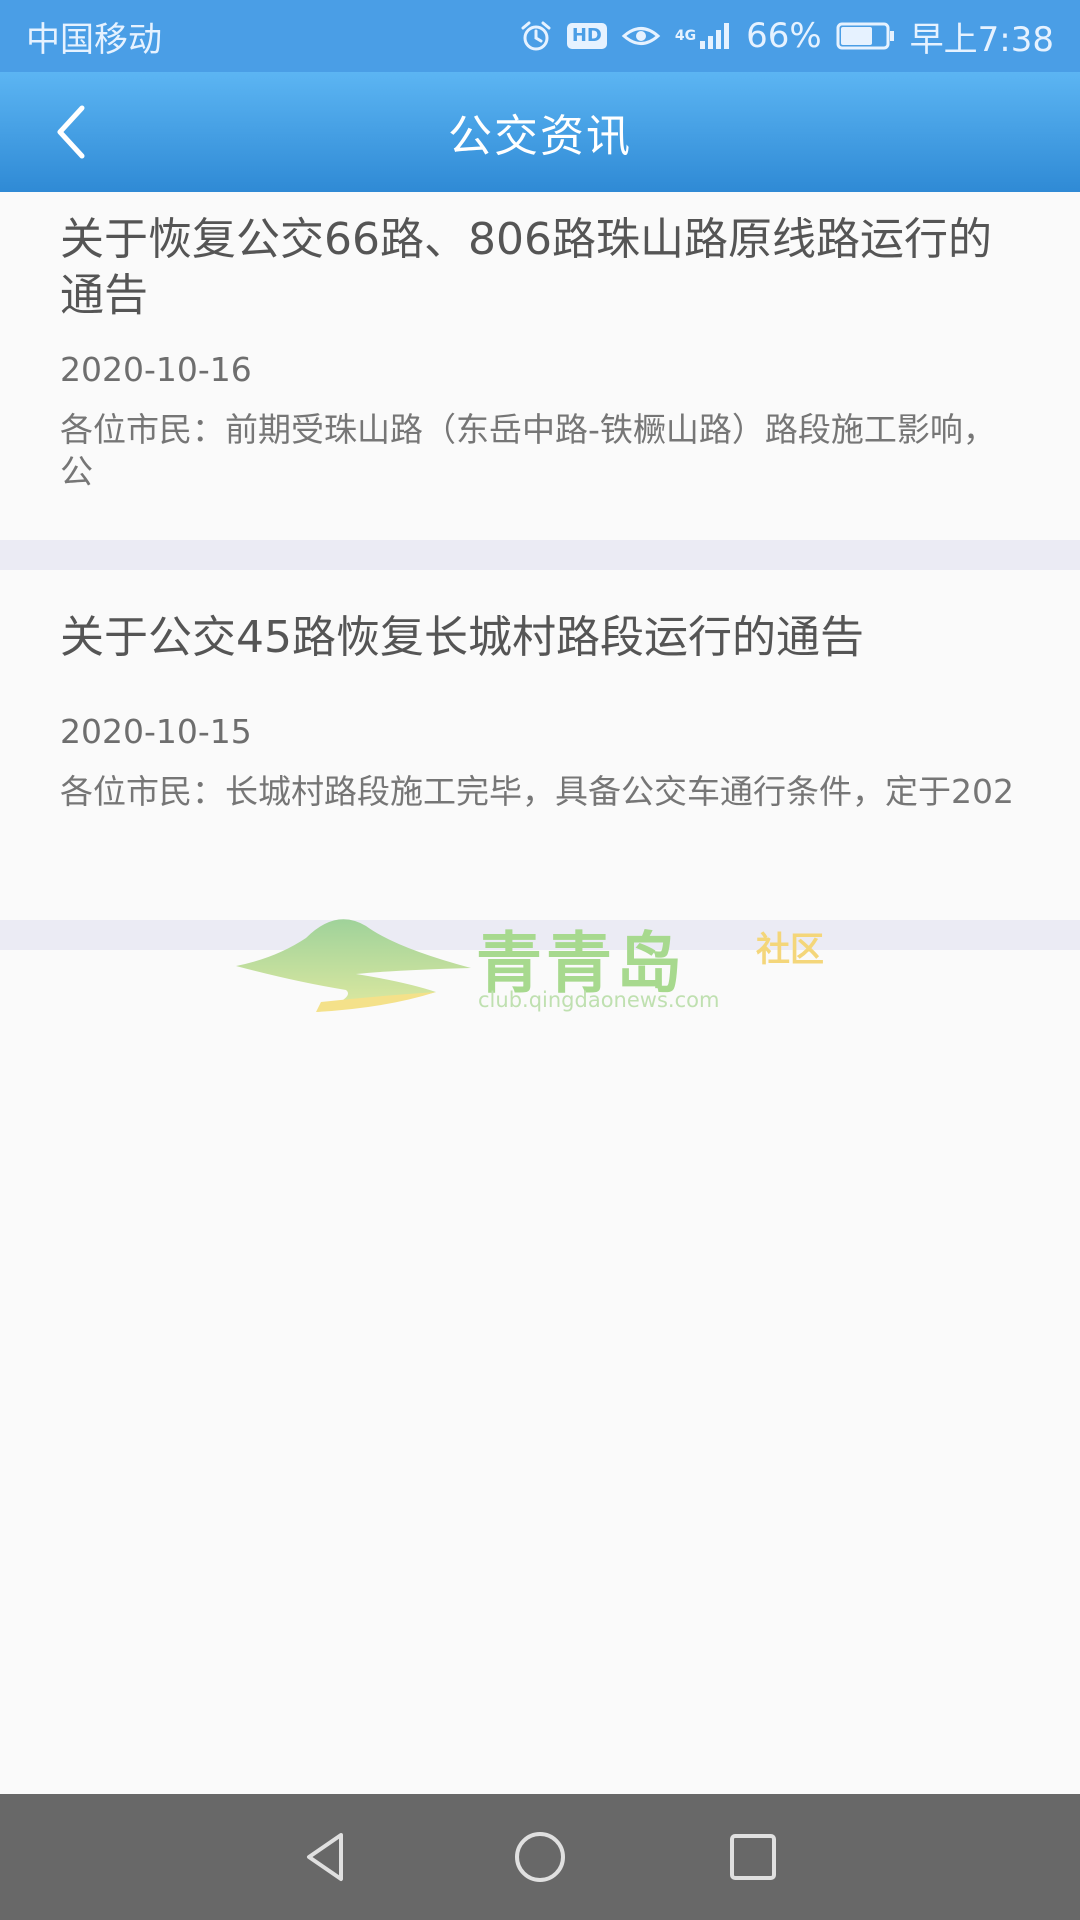 This screenshot has height=1920, width=1080. Describe the element at coordinates (866, 36) in the screenshot. I see `battery-icon` at that location.